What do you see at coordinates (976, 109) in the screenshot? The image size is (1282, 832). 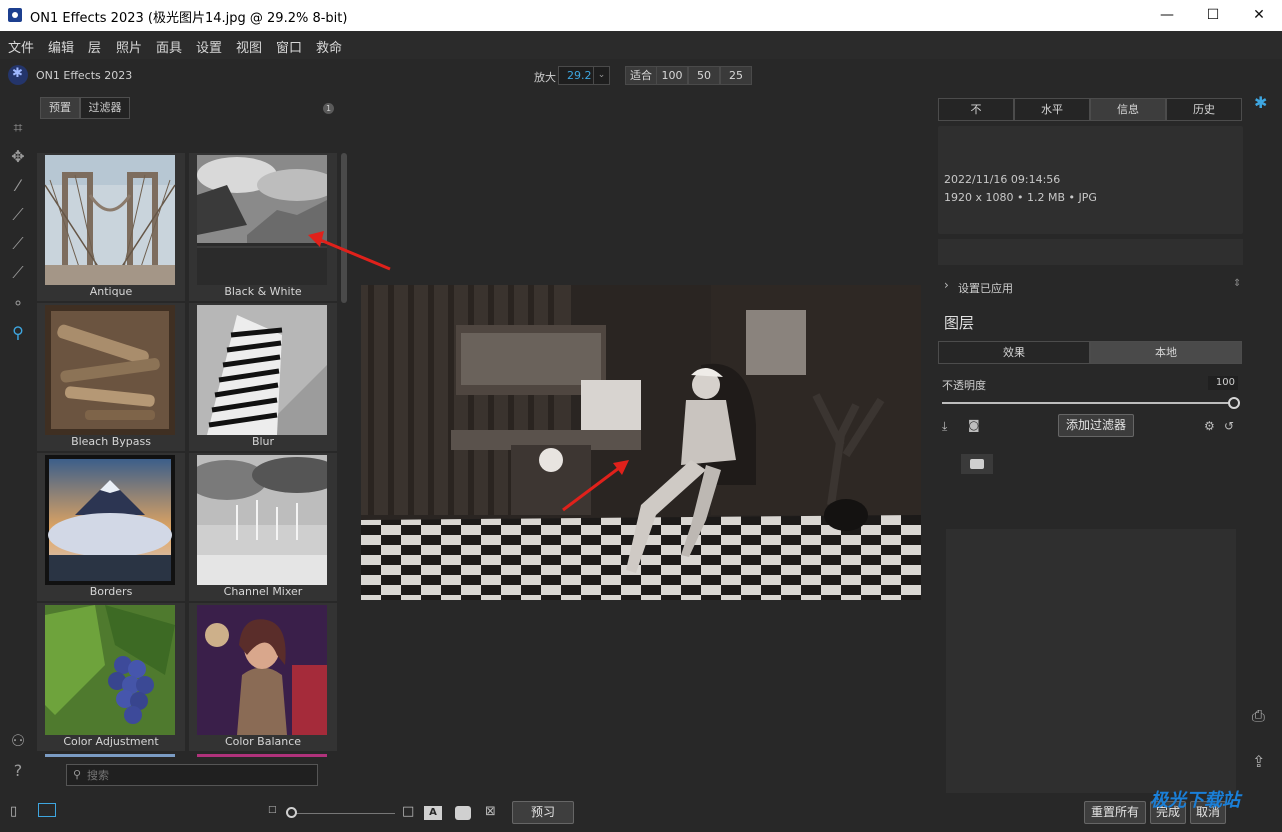 I see `tab-none: 不` at bounding box center [976, 109].